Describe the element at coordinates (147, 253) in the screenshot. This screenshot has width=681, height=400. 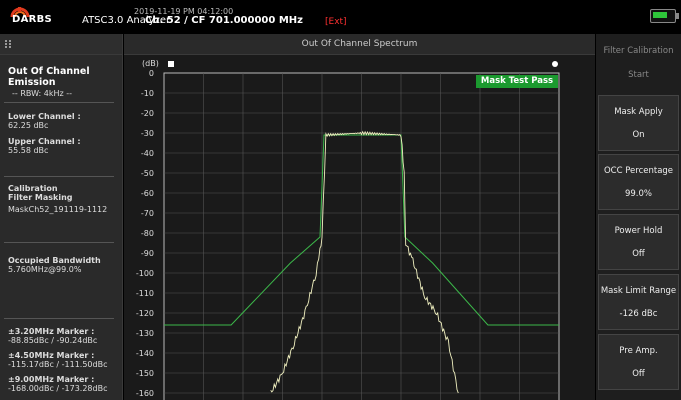
I see `y-tick-label: -90` at that location.